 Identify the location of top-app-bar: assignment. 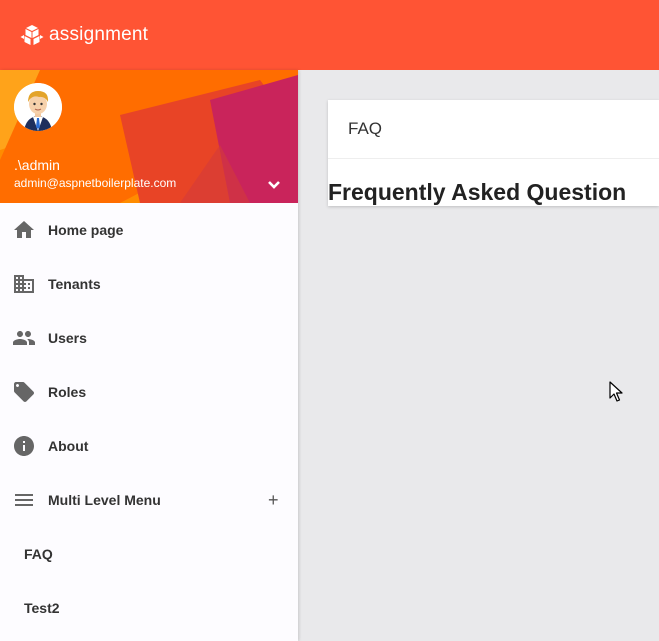
(329, 35).